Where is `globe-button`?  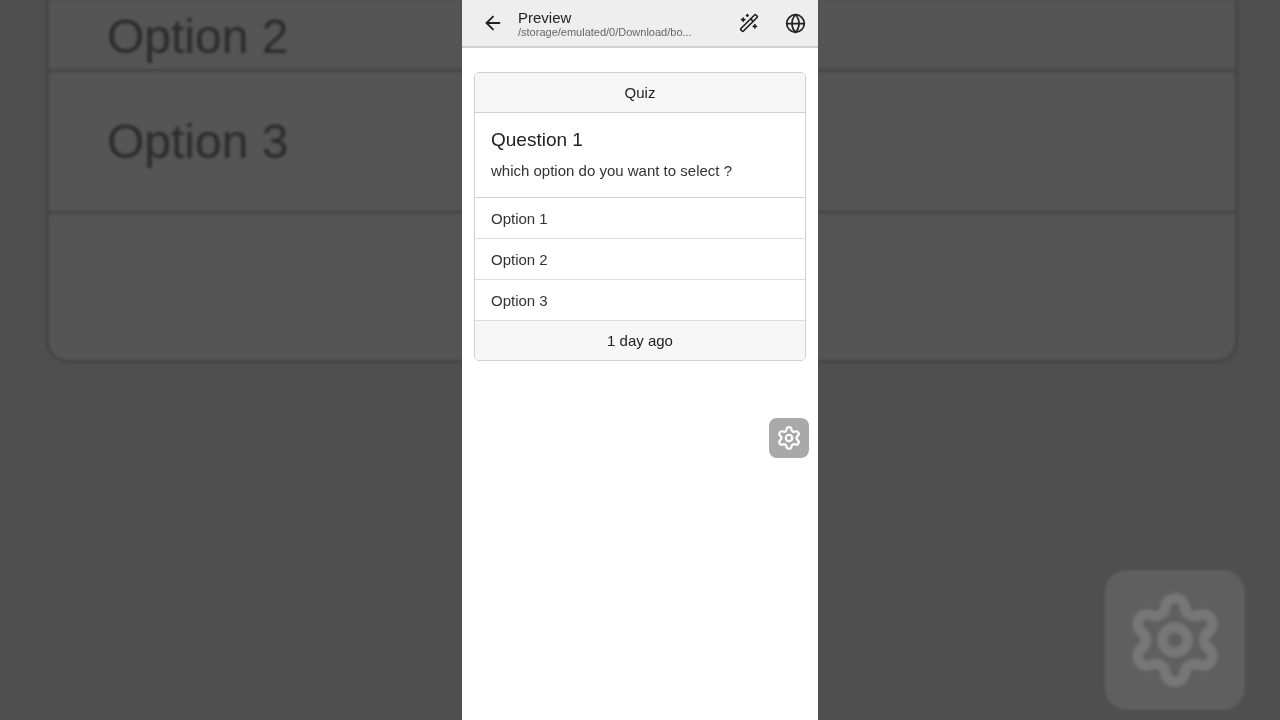
globe-button is located at coordinates (795, 23).